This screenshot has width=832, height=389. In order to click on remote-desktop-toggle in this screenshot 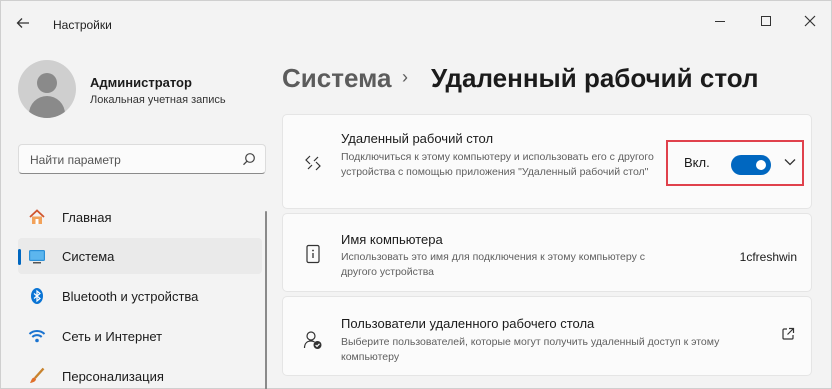, I will do `click(751, 165)`.